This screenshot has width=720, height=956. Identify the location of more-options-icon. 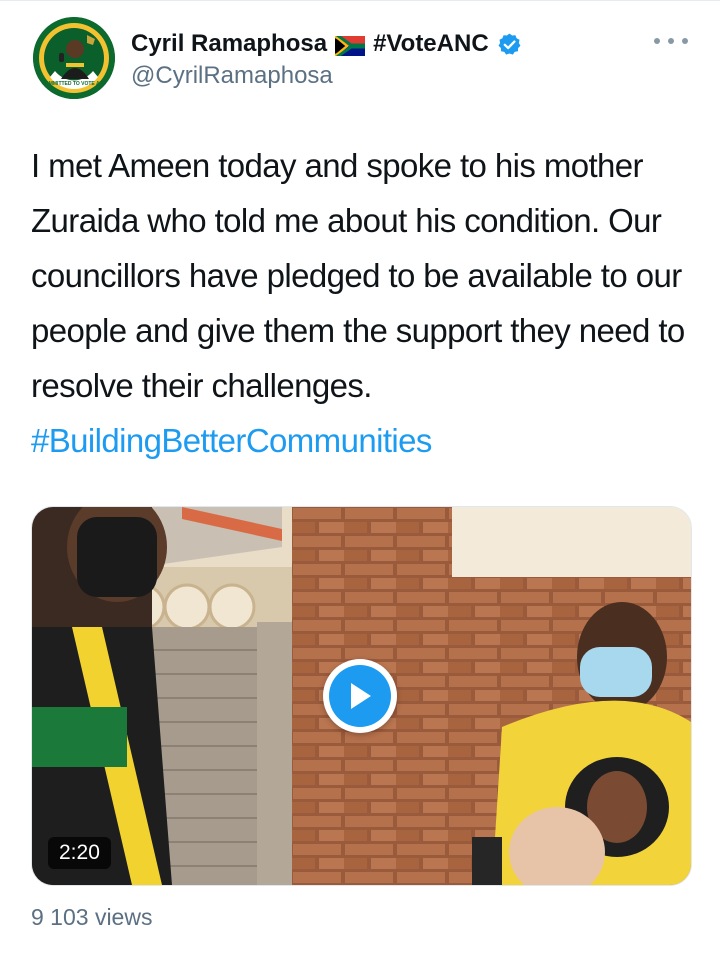
(671, 41).